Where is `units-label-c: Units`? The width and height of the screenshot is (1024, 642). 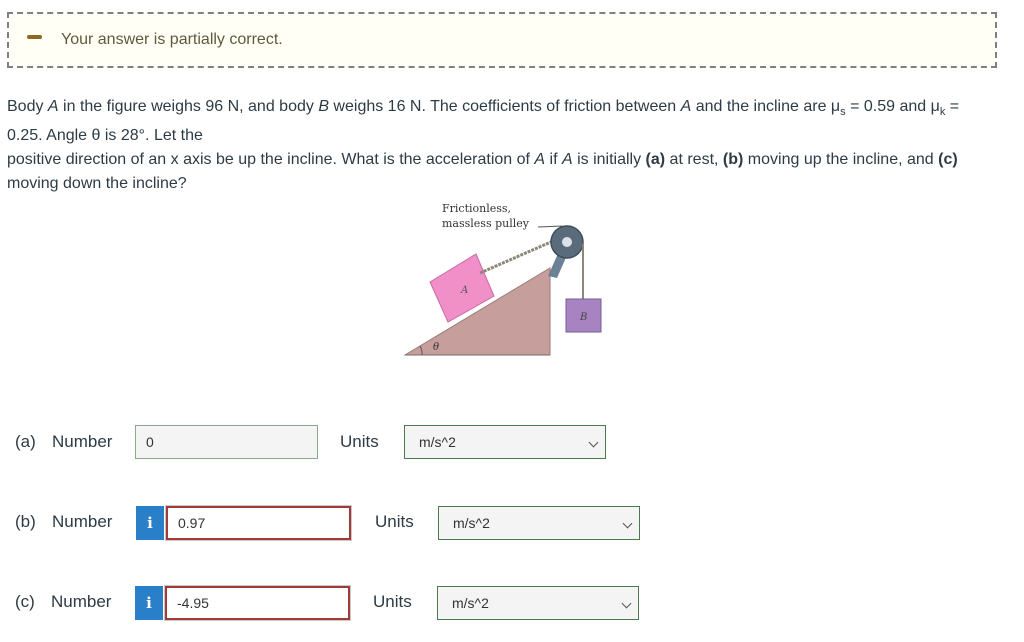 units-label-c: Units is located at coordinates (392, 601).